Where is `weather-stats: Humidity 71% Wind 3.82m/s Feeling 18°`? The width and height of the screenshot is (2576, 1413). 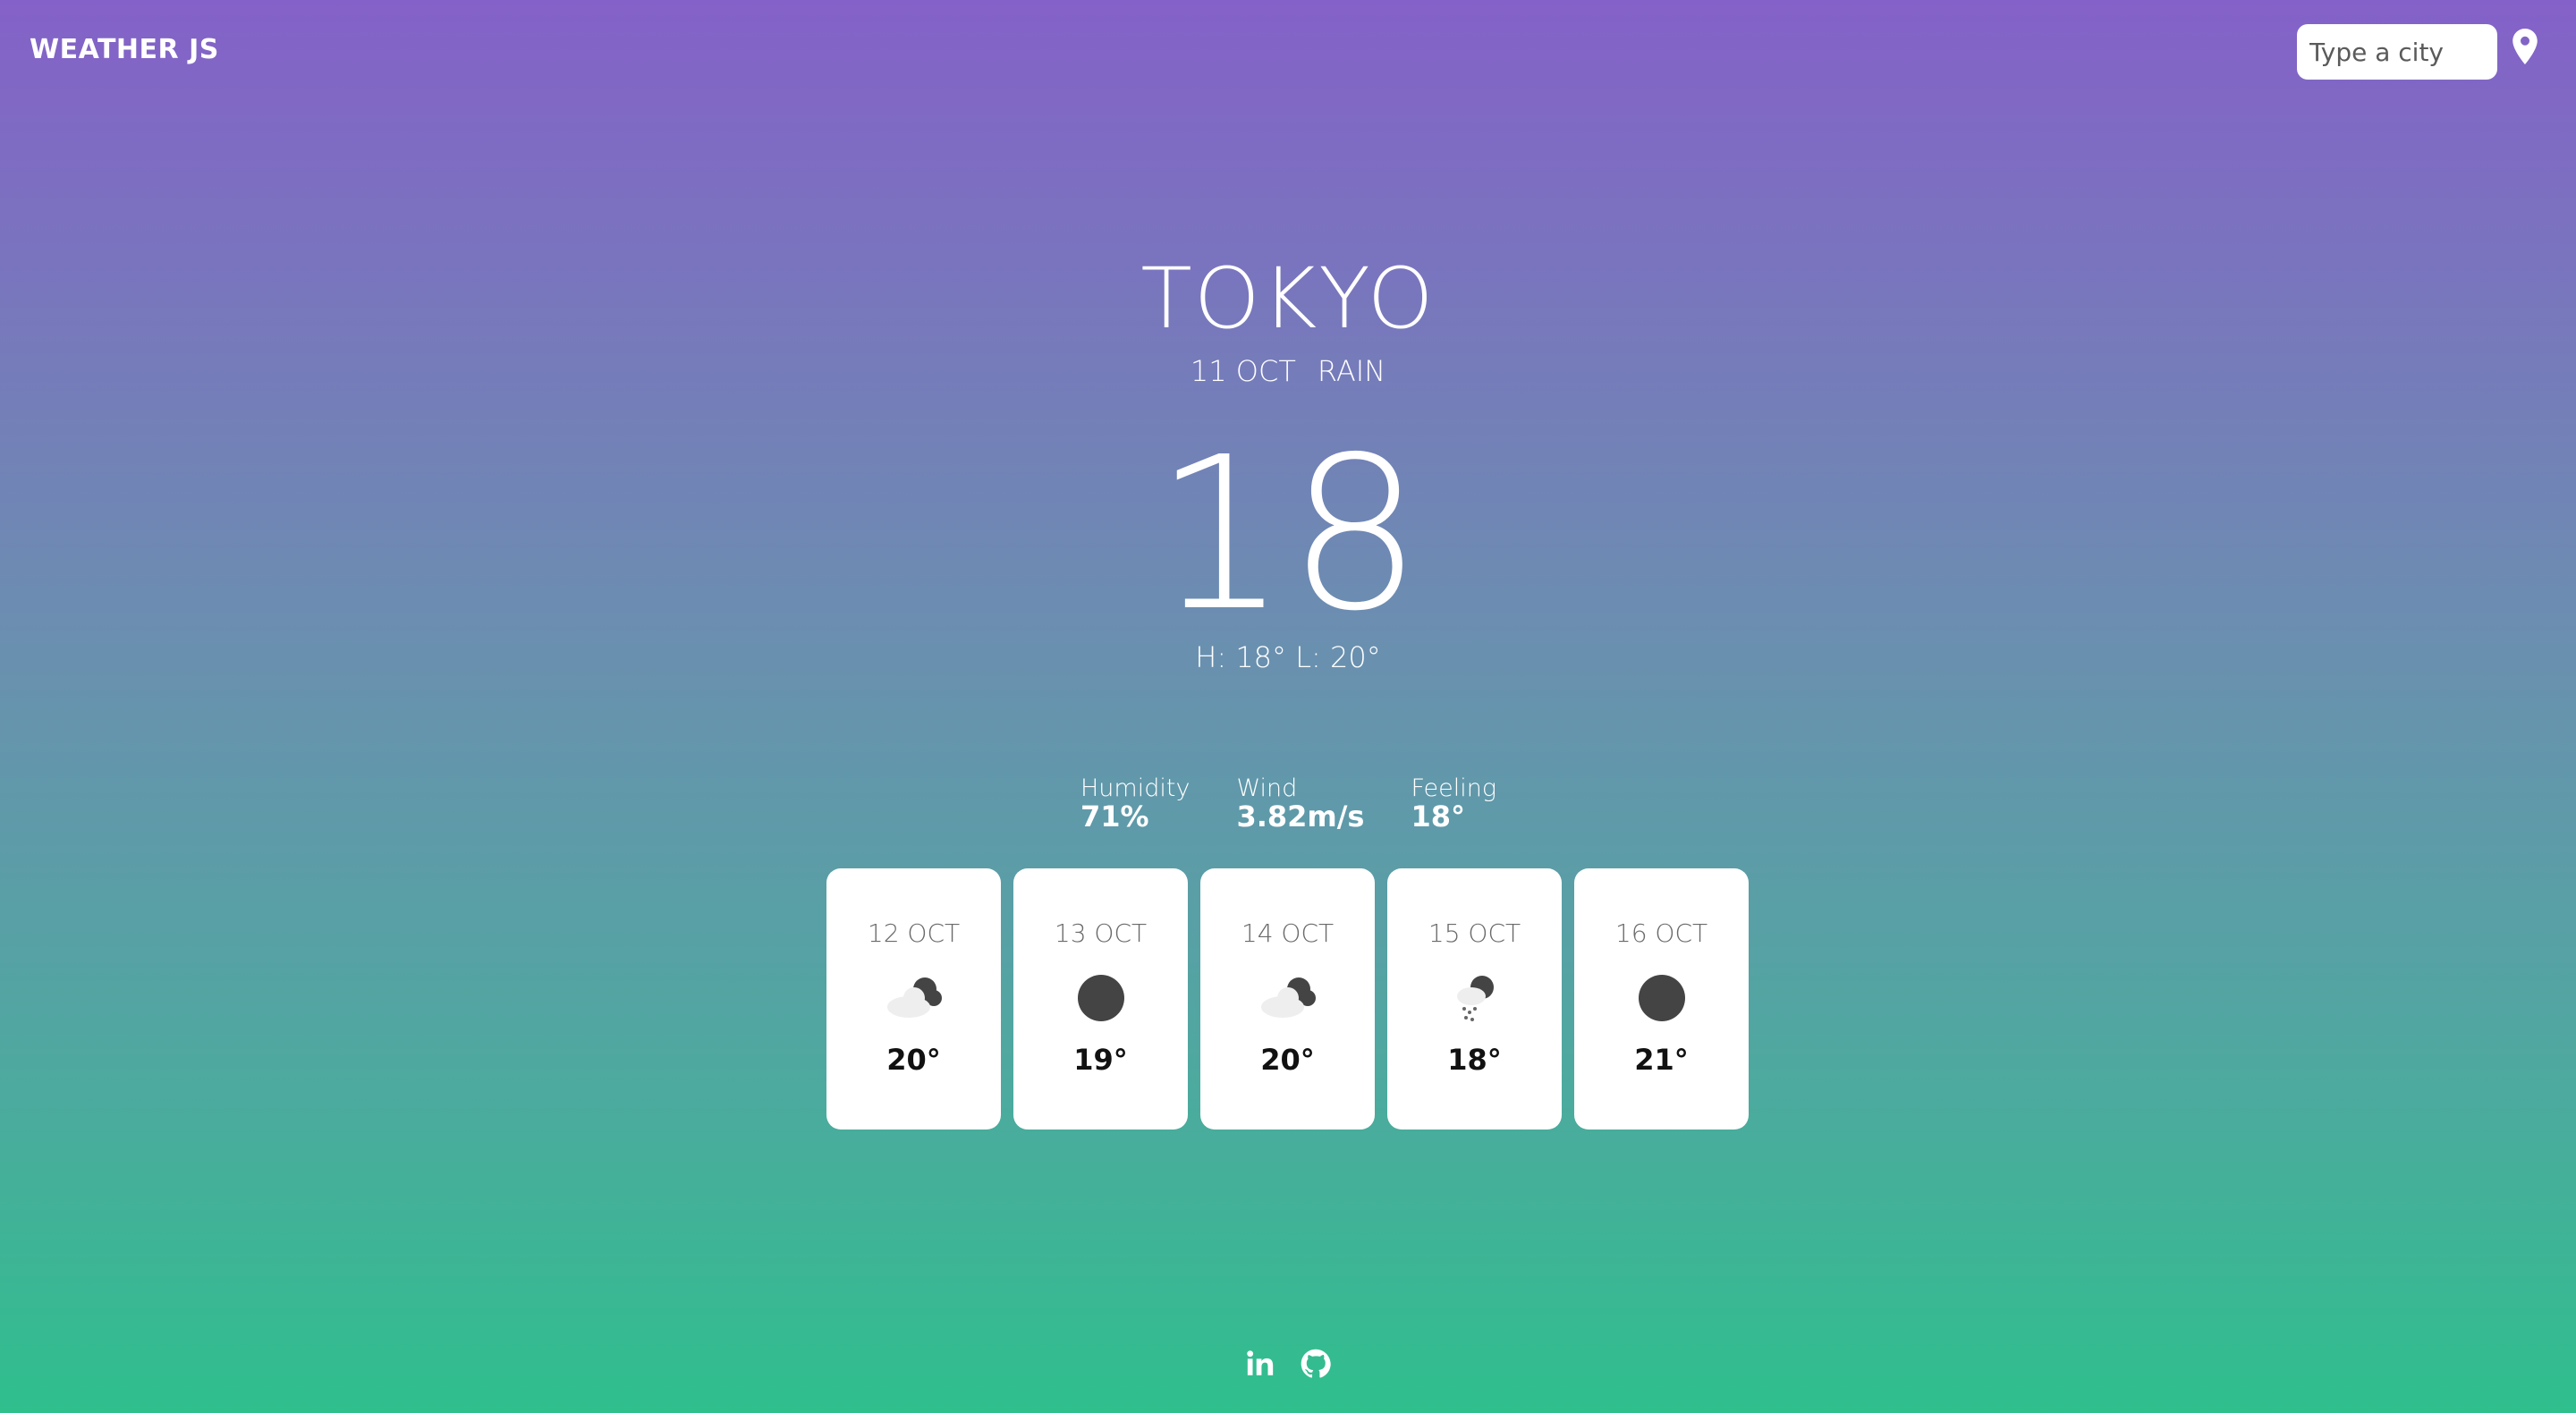
weather-stats: Humidity 71% Wind 3.82m/s Feeling 18° is located at coordinates (1288, 804).